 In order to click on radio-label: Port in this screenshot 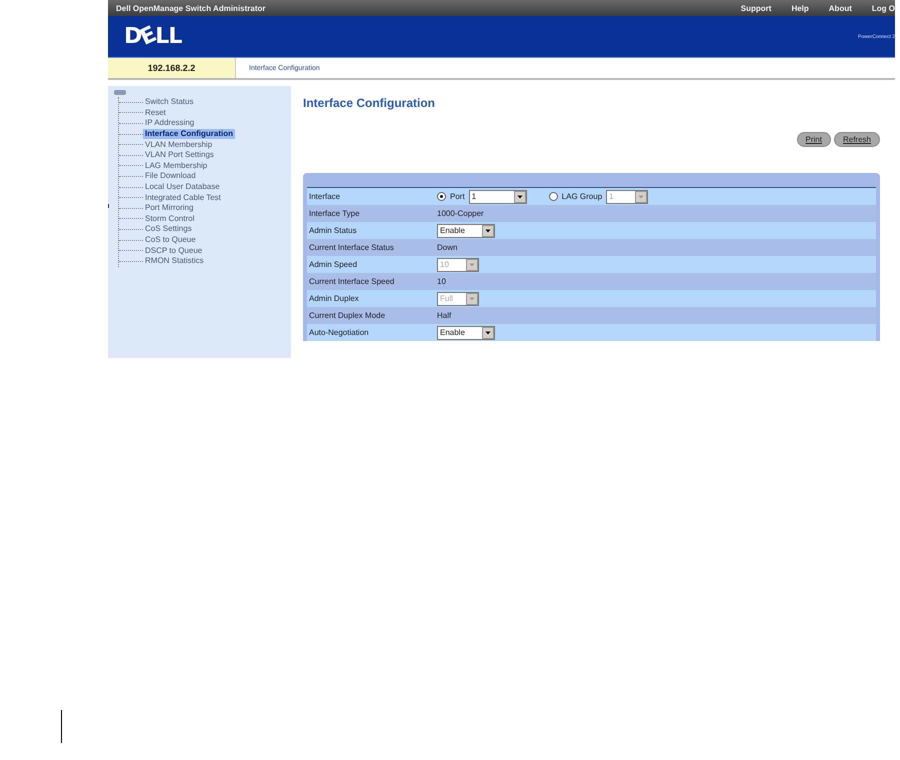, I will do `click(457, 196)`.